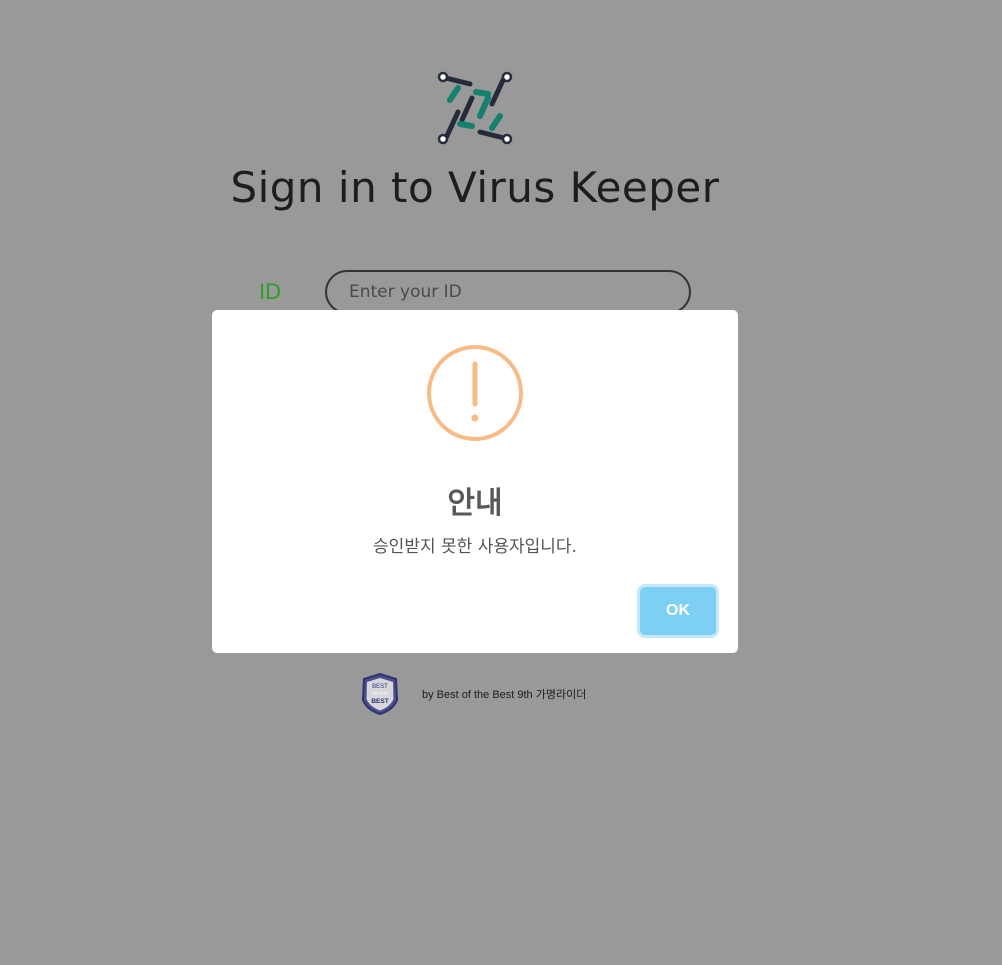 The height and width of the screenshot is (965, 1002). What do you see at coordinates (678, 611) in the screenshot?
I see `ok-button: OK` at bounding box center [678, 611].